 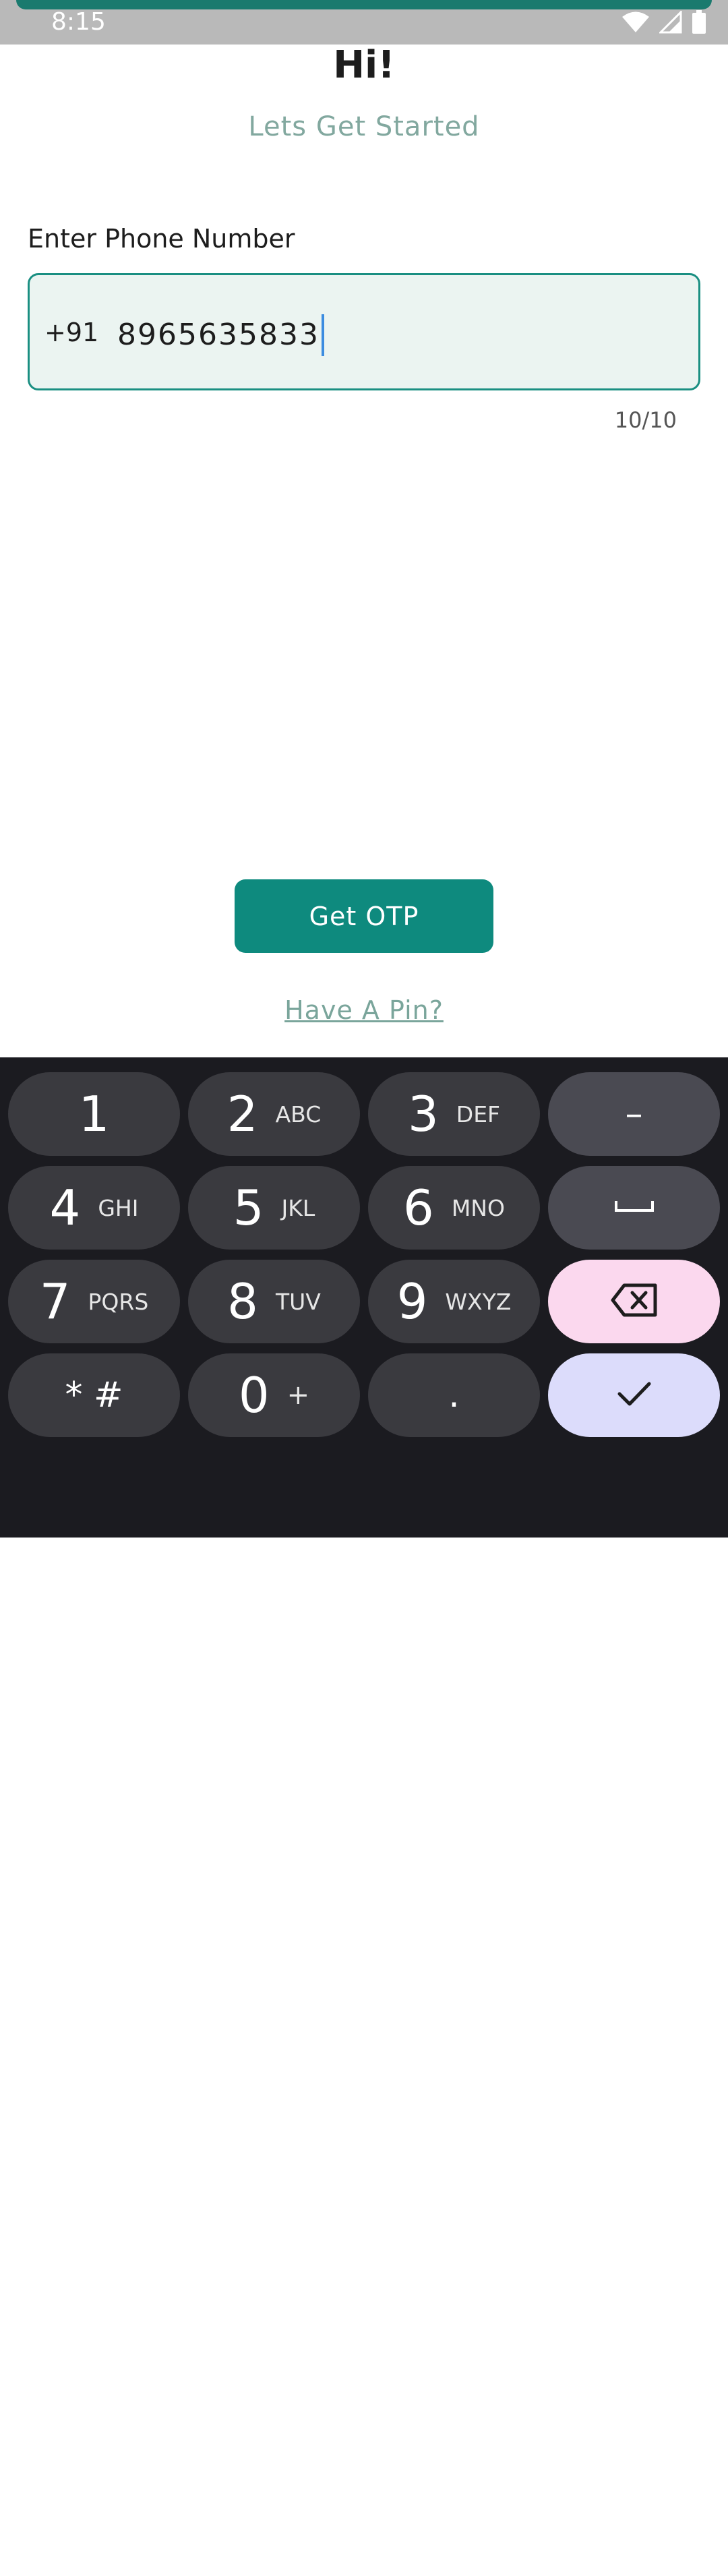 I want to click on key-symbol: * #, so click(x=94, y=1395).